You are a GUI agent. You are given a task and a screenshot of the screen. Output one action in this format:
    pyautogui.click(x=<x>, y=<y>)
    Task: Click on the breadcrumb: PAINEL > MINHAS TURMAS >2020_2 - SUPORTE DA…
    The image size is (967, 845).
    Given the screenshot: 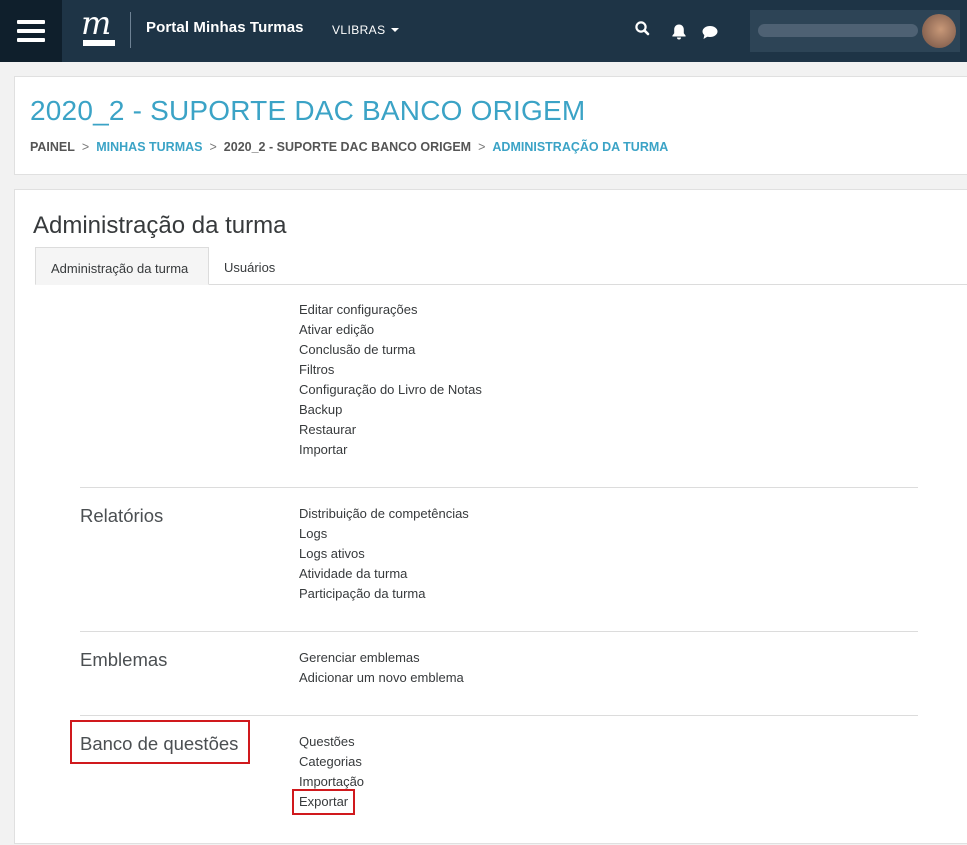 What is the action you would take?
    pyautogui.click(x=349, y=147)
    